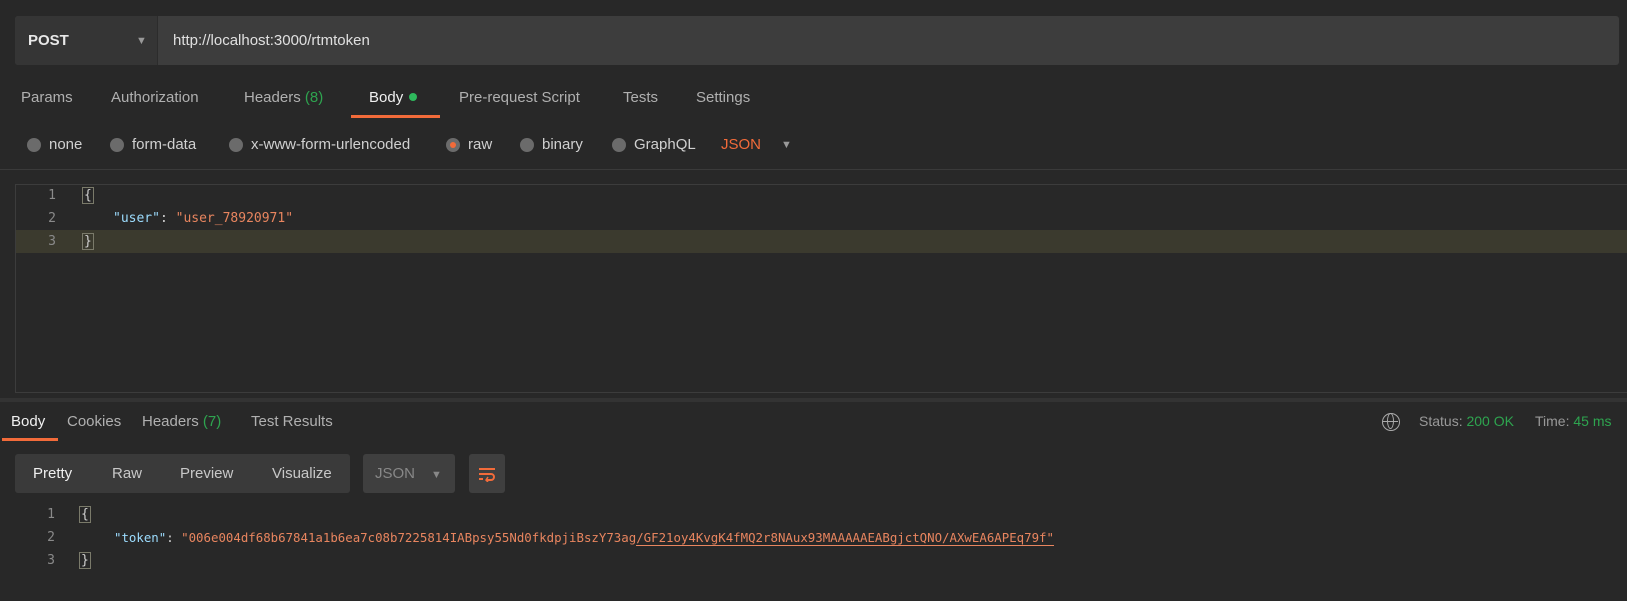 The width and height of the screenshot is (1627, 601). Describe the element at coordinates (86, 40) in the screenshot. I see `method-select: POST ▼` at that location.